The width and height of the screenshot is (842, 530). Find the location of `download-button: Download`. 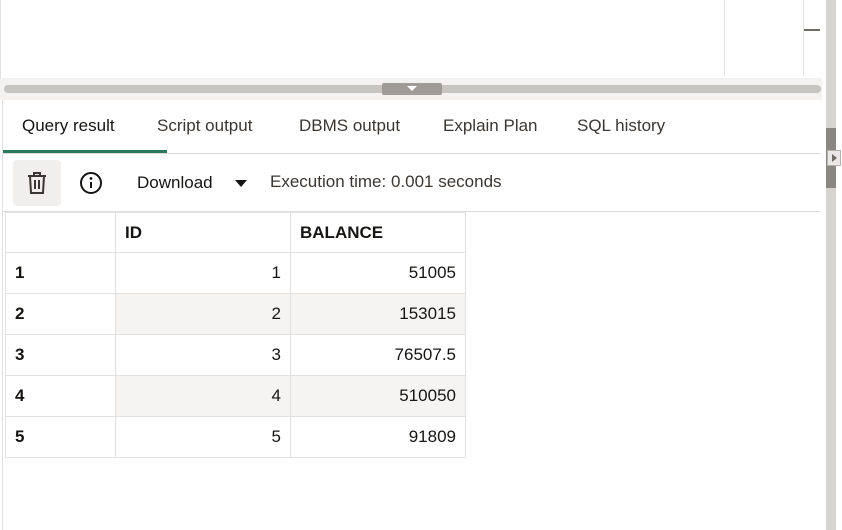

download-button: Download is located at coordinates (175, 183).